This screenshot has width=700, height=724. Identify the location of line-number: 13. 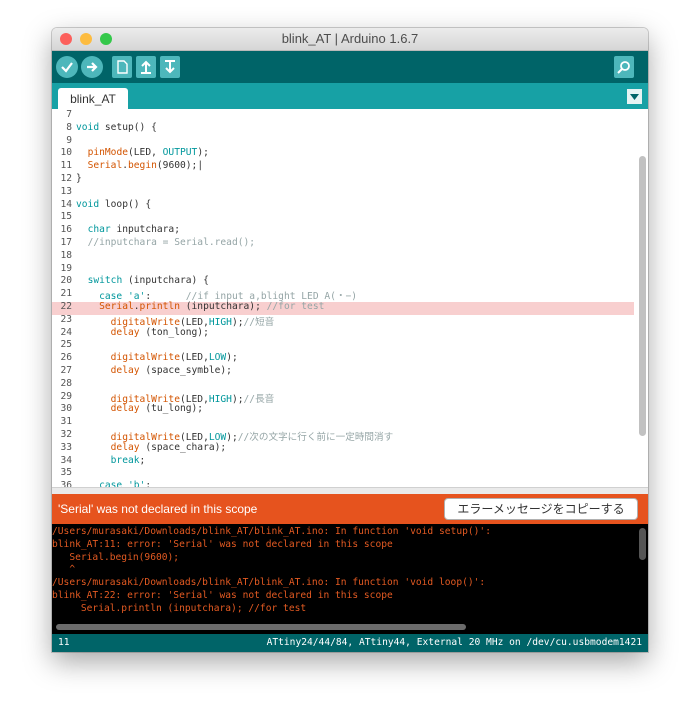
(66, 191).